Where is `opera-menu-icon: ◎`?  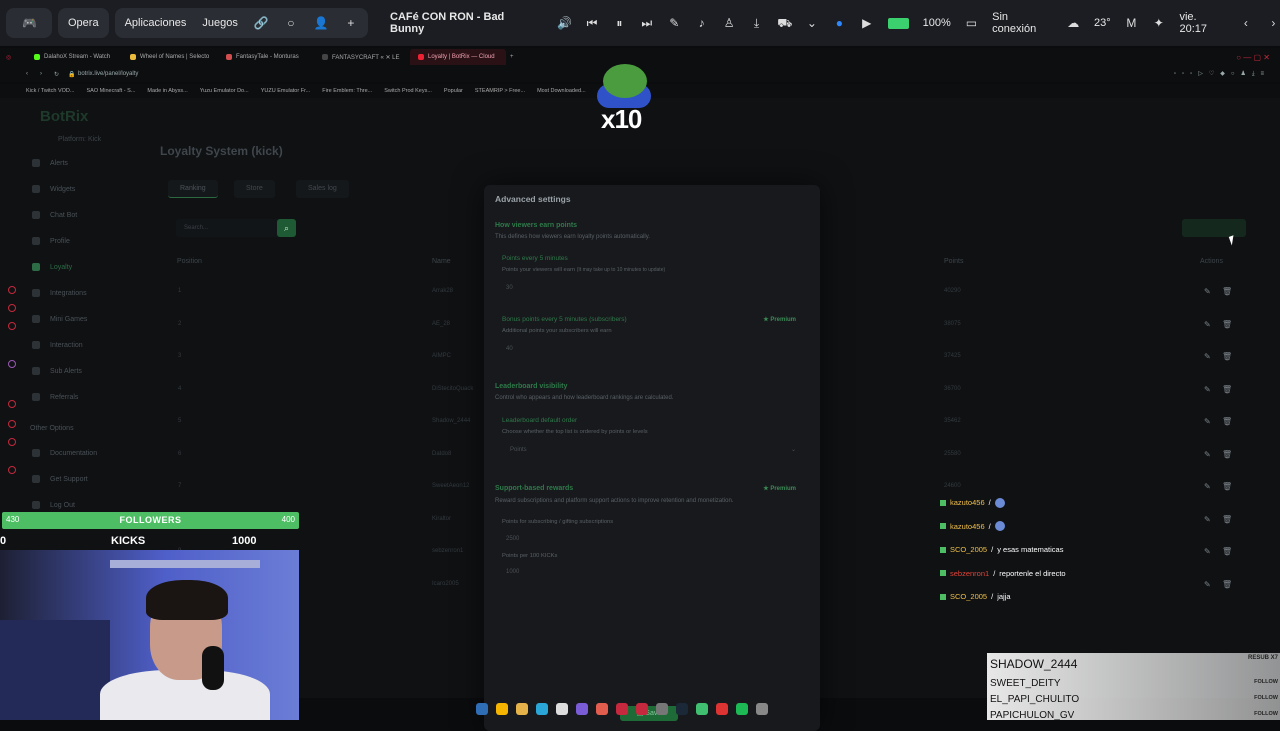
opera-menu-icon: ◎ is located at coordinates (13, 57).